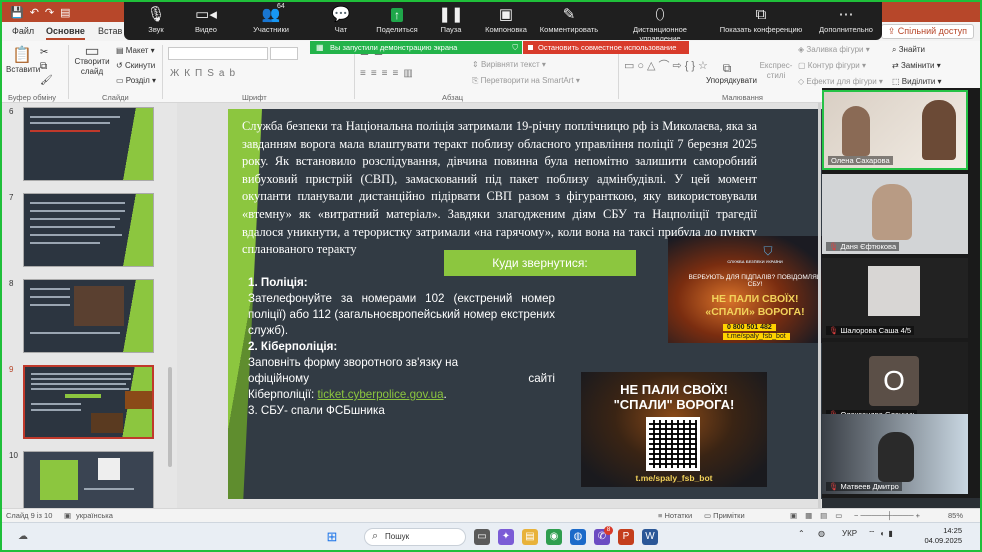 The image size is (982, 552). I want to click on mouse-icon: ⬯, so click(660, 14).